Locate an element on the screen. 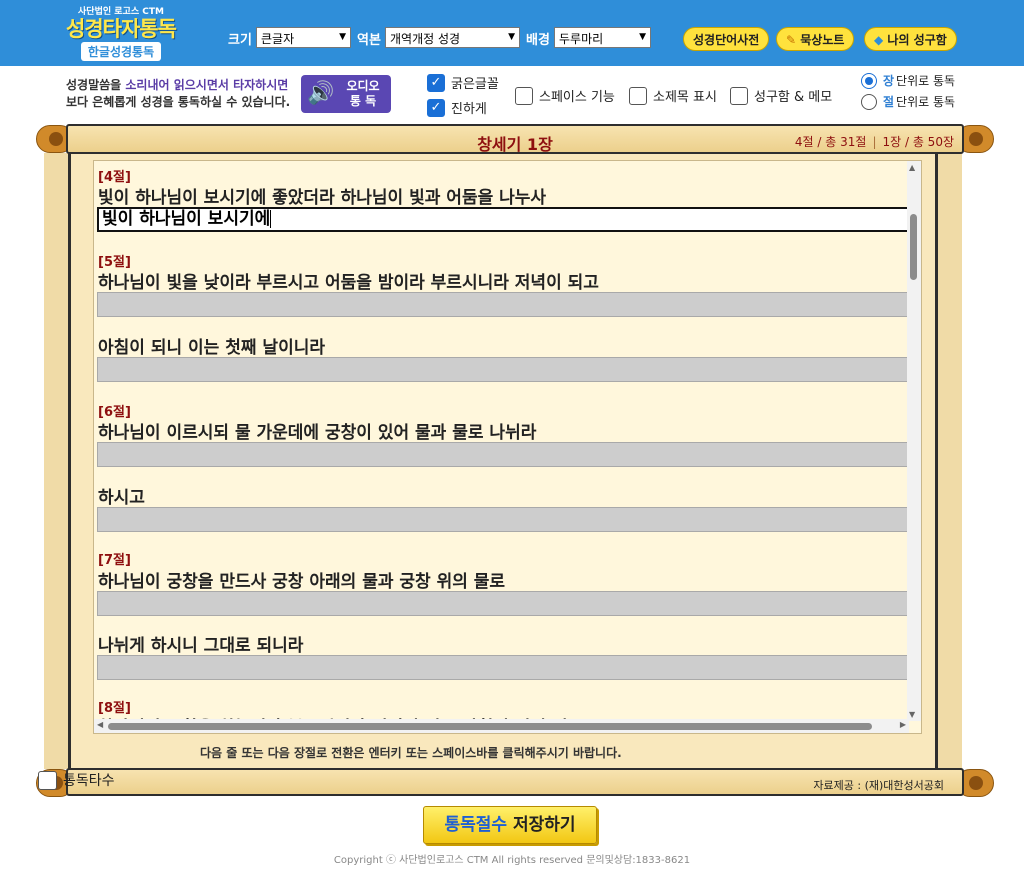 This screenshot has height=888, width=1024. audio-text-part: 성경말씀을 is located at coordinates (96, 85).